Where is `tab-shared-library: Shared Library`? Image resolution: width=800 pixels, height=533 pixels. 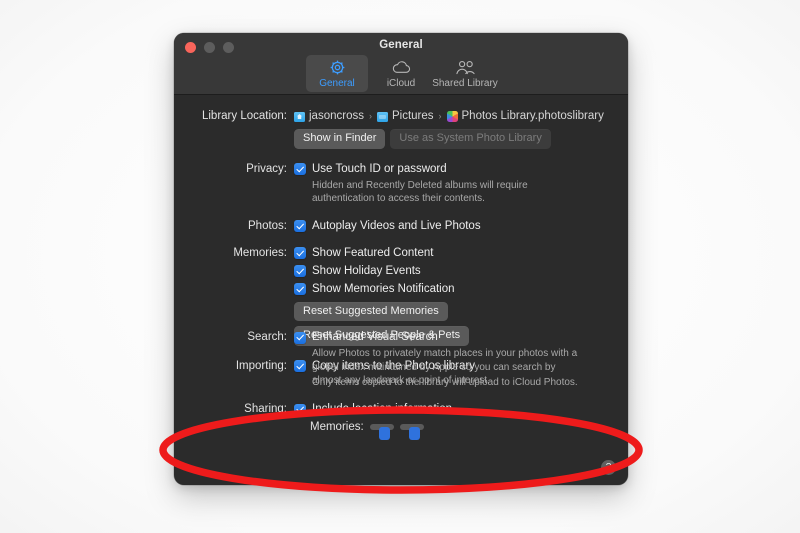
tab-shared-library: Shared Library is located at coordinates (465, 73).